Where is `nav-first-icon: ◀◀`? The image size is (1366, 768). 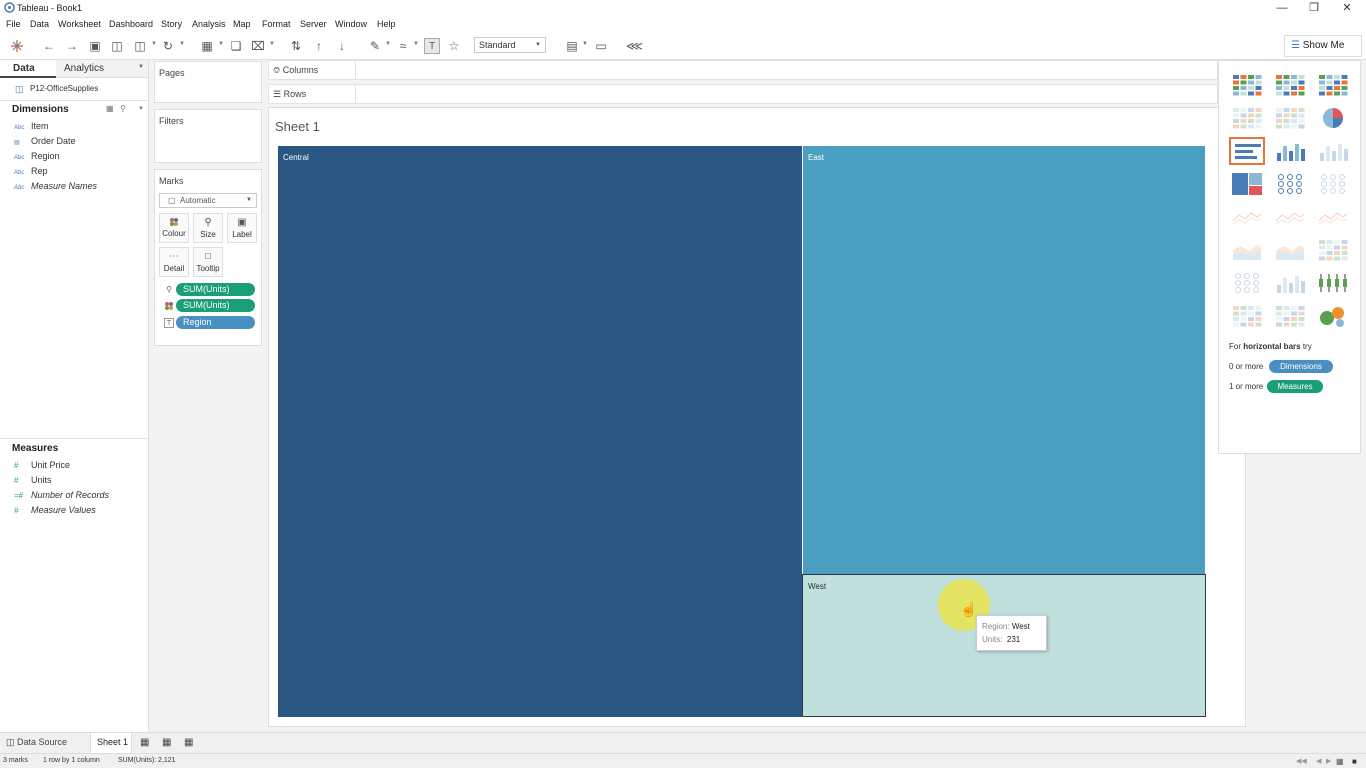 nav-first-icon: ◀◀ is located at coordinates (1301, 761).